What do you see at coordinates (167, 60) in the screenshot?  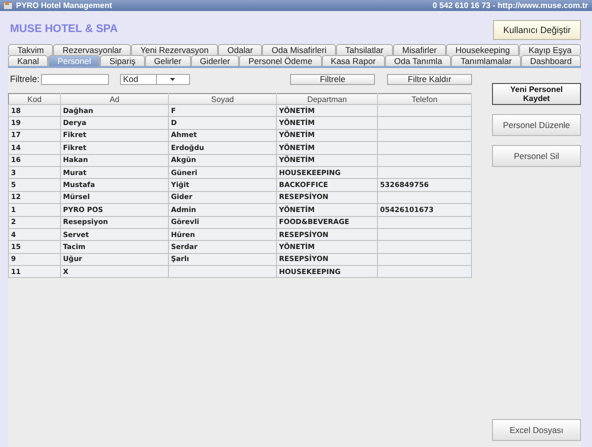 I see `tab: Gelirler` at bounding box center [167, 60].